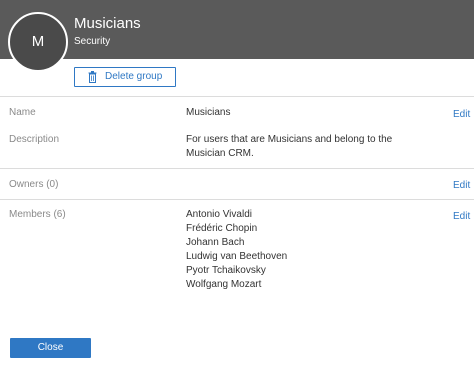 This screenshot has height=370, width=474. Describe the element at coordinates (215, 242) in the screenshot. I see `member-item: Johann Bach` at that location.